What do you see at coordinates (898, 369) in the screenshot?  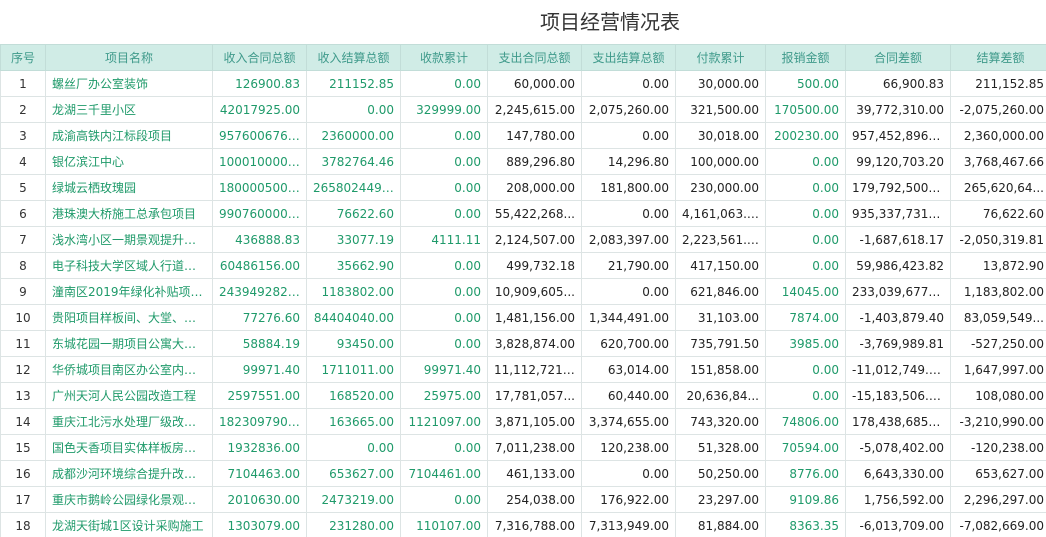 I see `table-cell: -11,012,749.60` at bounding box center [898, 369].